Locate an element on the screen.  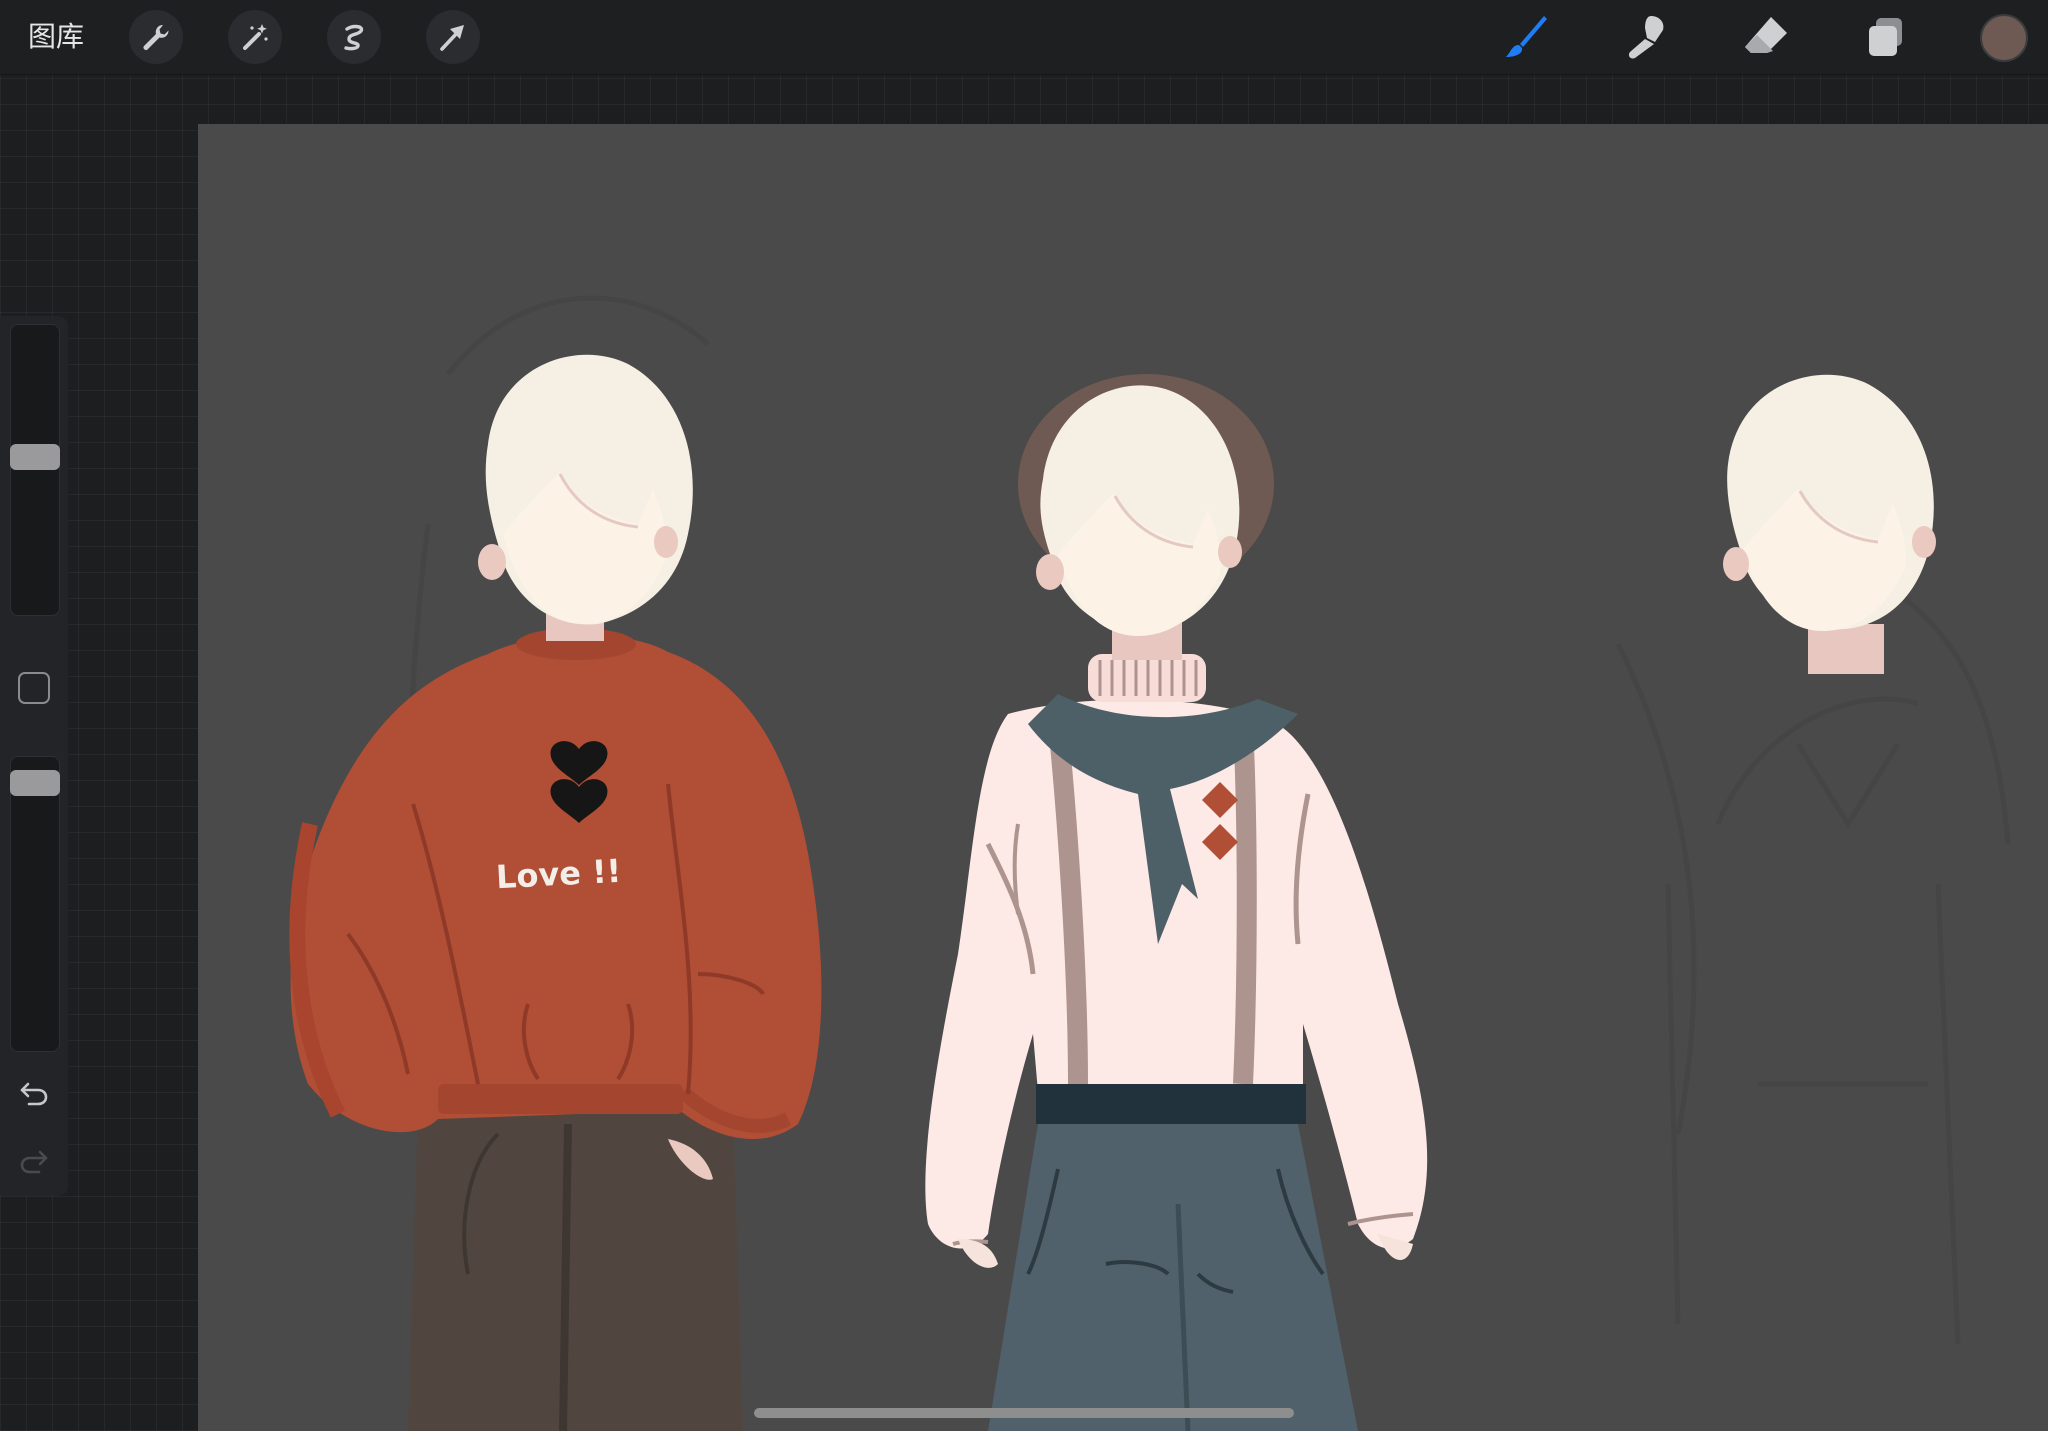
layers-icon is located at coordinates (1885, 37).